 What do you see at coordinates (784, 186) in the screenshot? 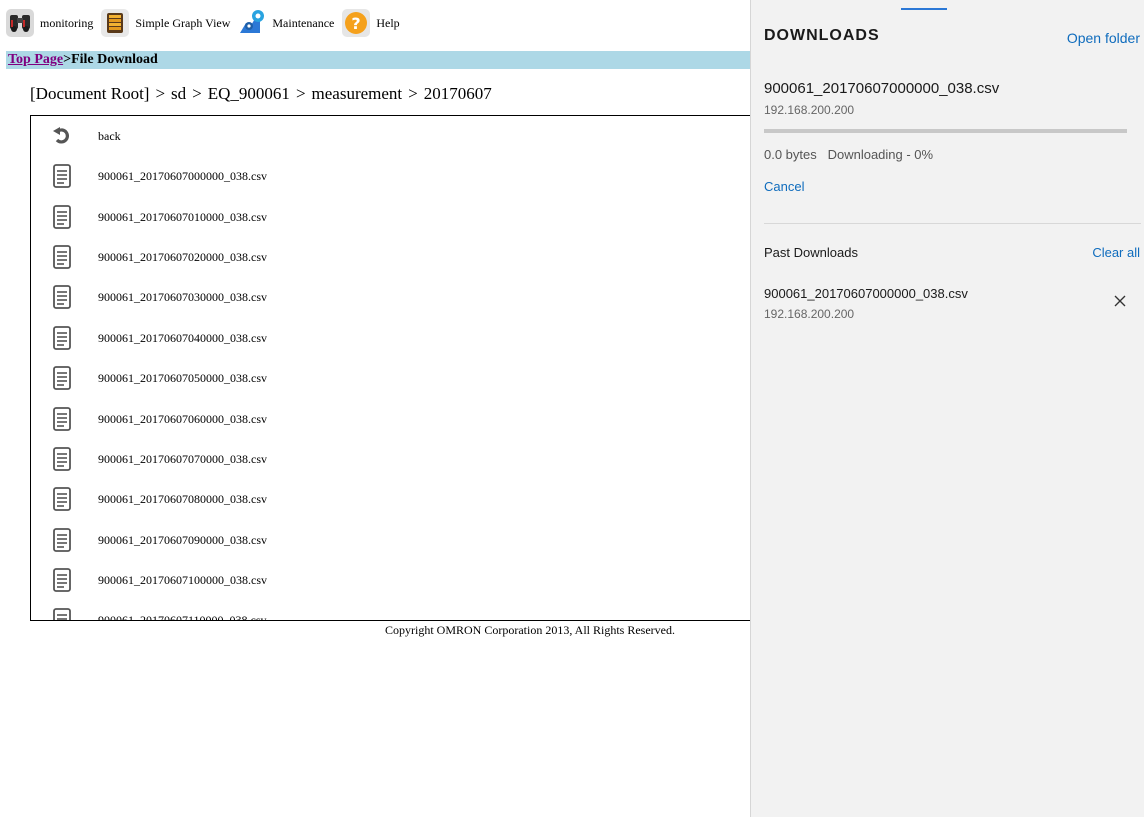
I see `cancel-download-link: Cancel` at bounding box center [784, 186].